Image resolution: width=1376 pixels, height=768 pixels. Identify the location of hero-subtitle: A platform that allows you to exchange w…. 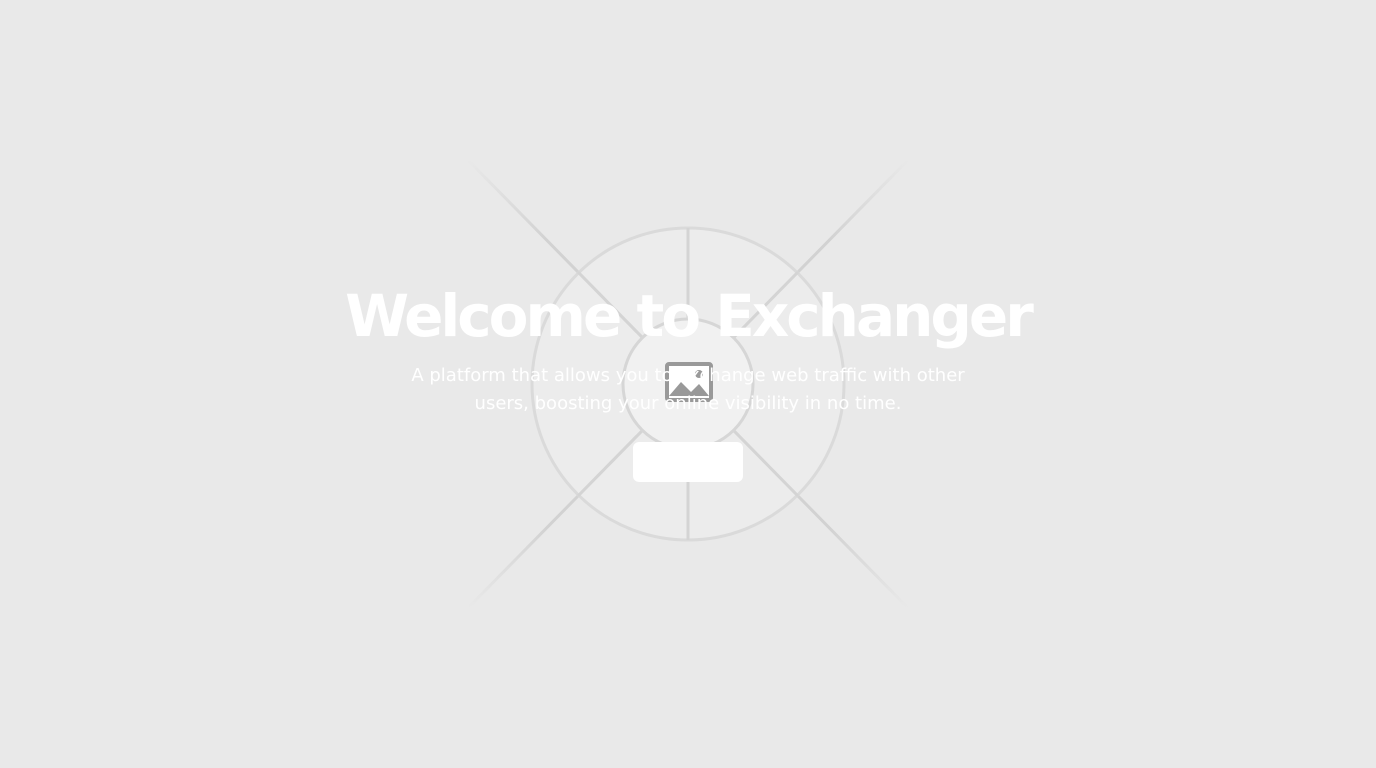
(688, 389).